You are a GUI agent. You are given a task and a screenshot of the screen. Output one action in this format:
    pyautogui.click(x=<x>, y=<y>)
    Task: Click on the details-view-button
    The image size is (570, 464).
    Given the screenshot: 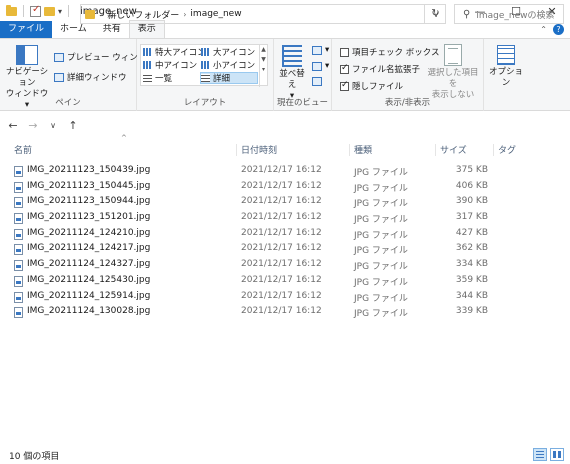 What is the action you would take?
    pyautogui.click(x=540, y=454)
    